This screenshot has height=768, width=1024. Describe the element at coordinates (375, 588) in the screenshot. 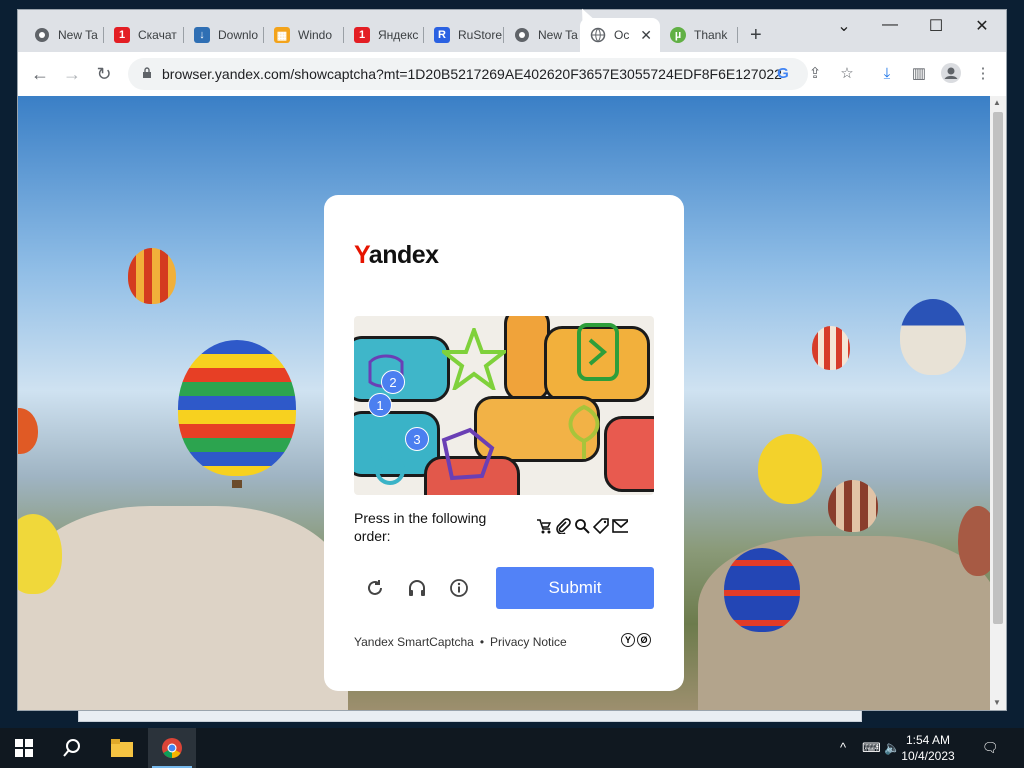

I see `refresh-icon` at that location.